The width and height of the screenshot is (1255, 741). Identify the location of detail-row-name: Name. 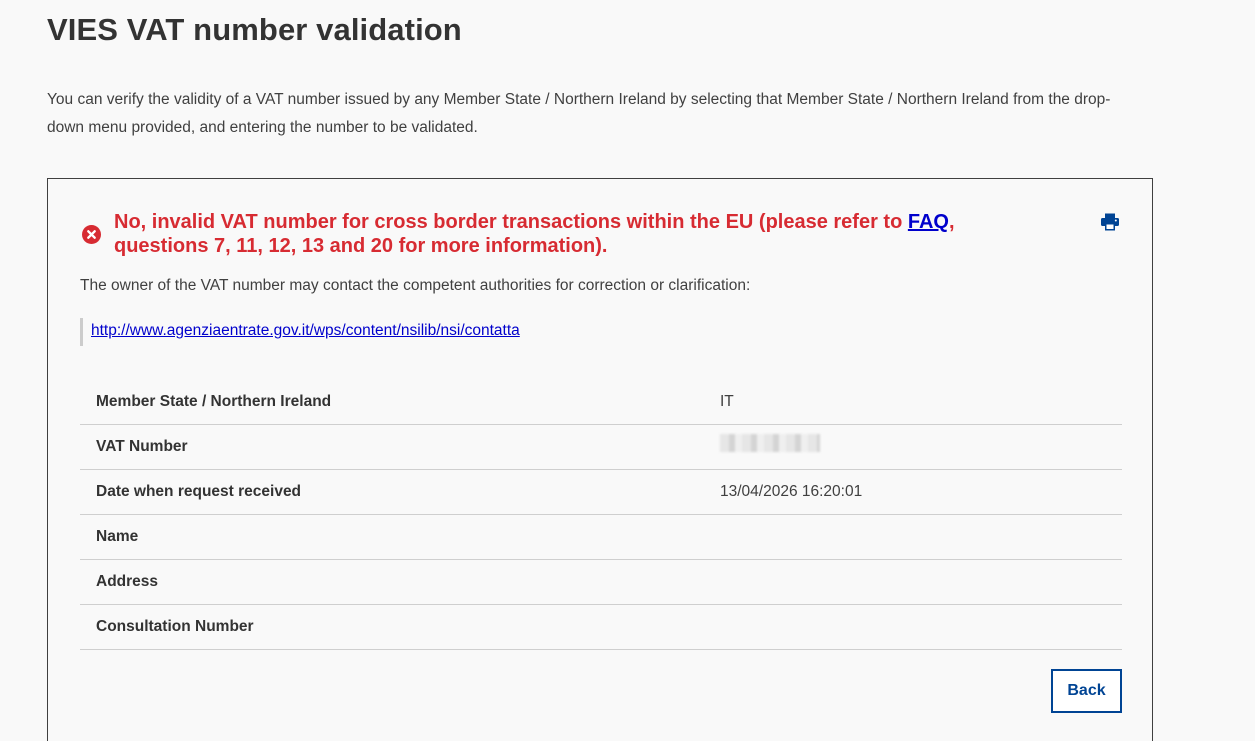
(601, 537).